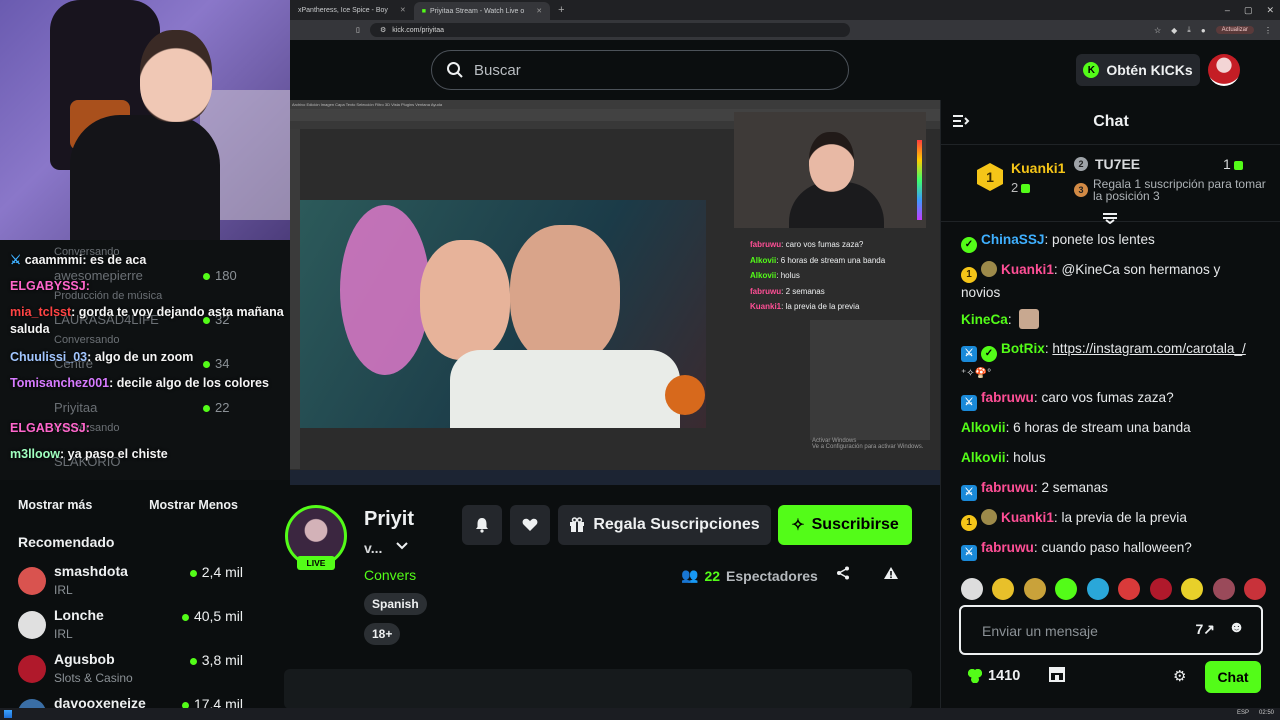 Image resolution: width=1280 pixels, height=720 pixels. Describe the element at coordinates (383, 30) in the screenshot. I see `site-info-icon: ⚙` at that location.